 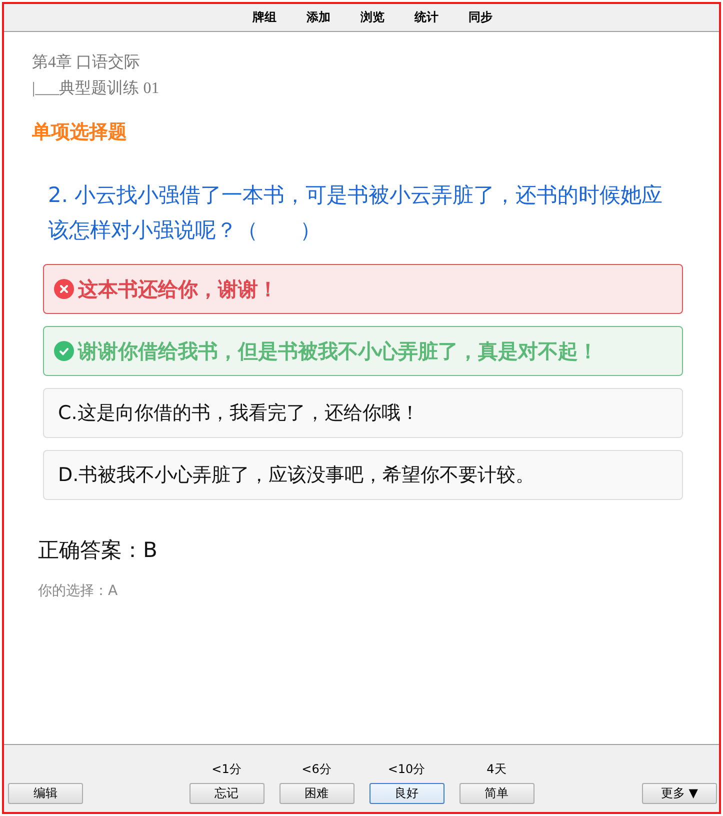 What do you see at coordinates (227, 769) in the screenshot?
I see `interval-label: <1分` at bounding box center [227, 769].